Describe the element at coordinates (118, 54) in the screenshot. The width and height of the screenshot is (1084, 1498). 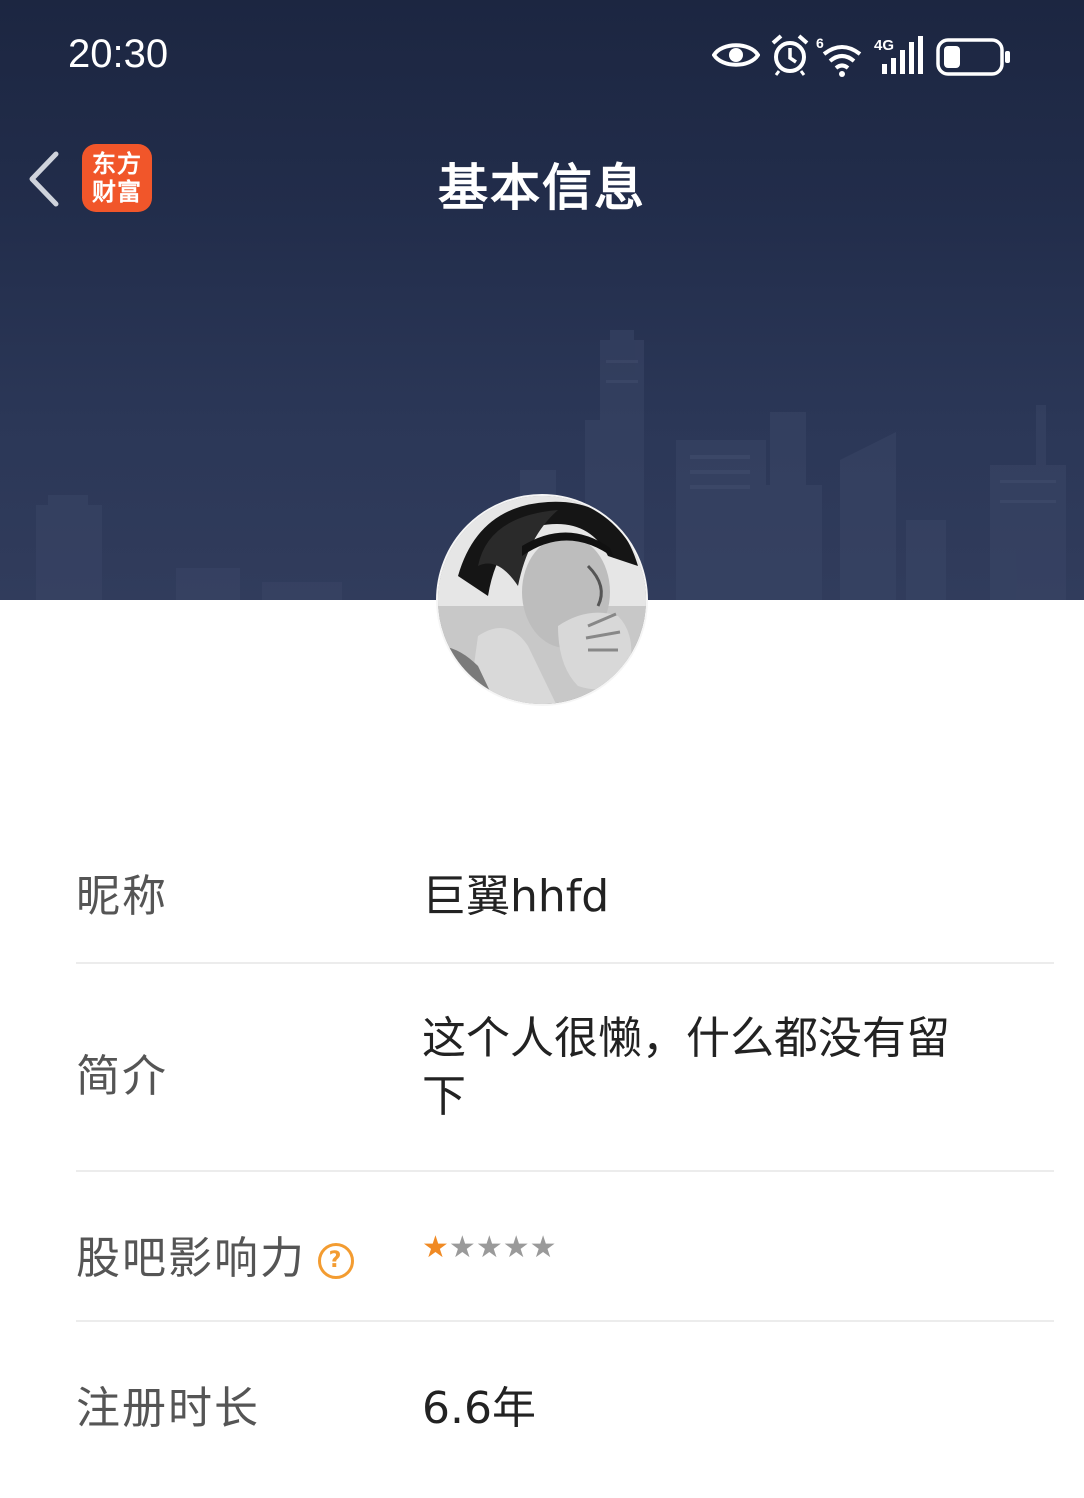
I see `status-time: 20:30` at that location.